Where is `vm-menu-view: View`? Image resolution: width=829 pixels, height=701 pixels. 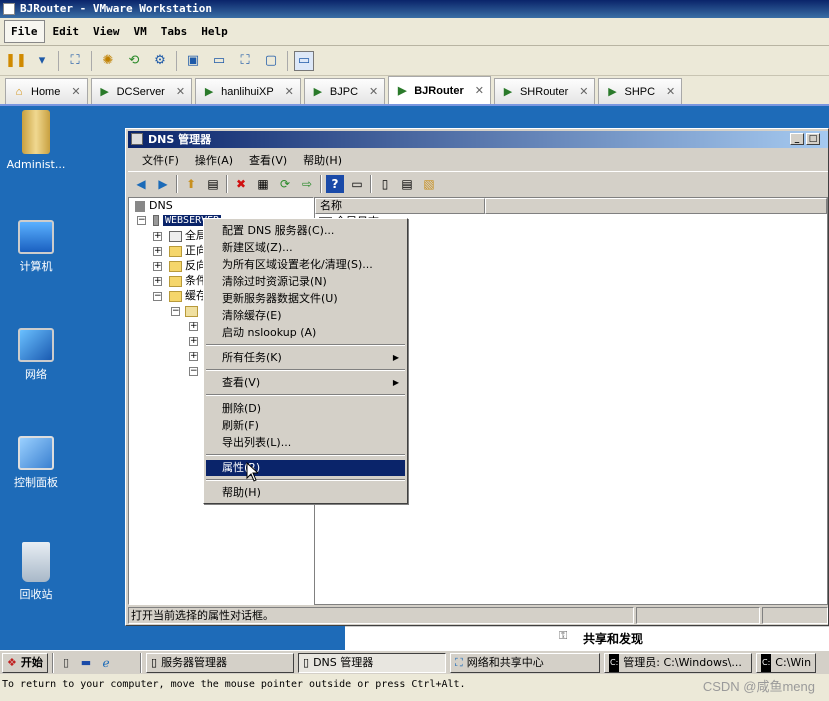 vm-menu-view: View is located at coordinates (106, 31).